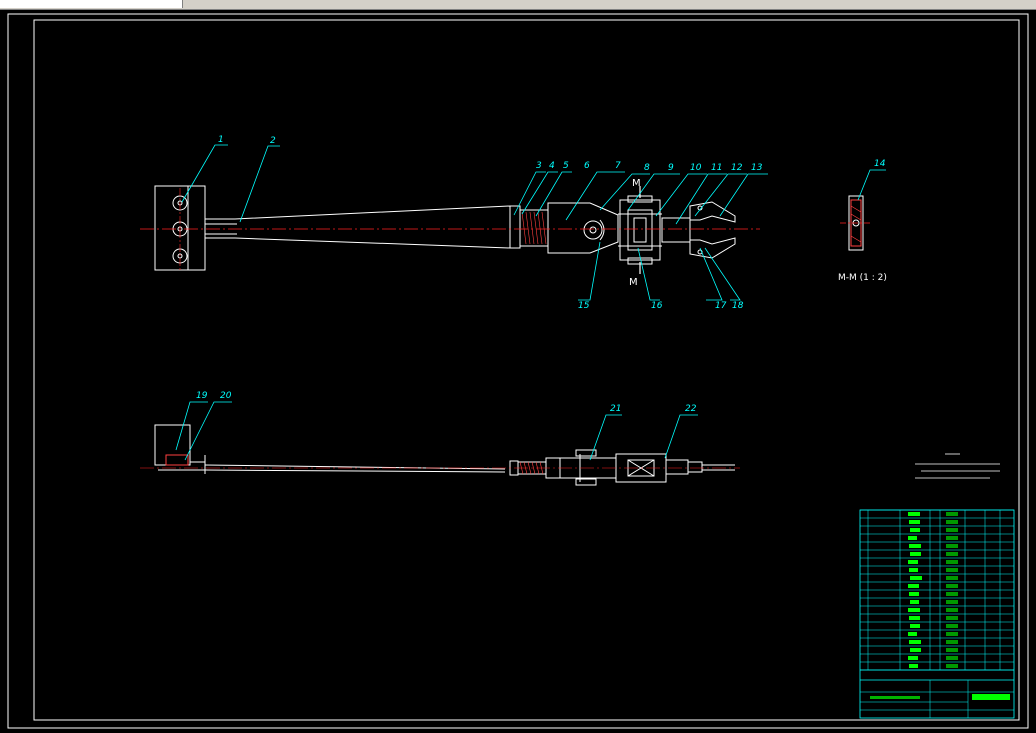  Describe the element at coordinates (593, 230) in the screenshot. I see `pivot-pin` at that location.